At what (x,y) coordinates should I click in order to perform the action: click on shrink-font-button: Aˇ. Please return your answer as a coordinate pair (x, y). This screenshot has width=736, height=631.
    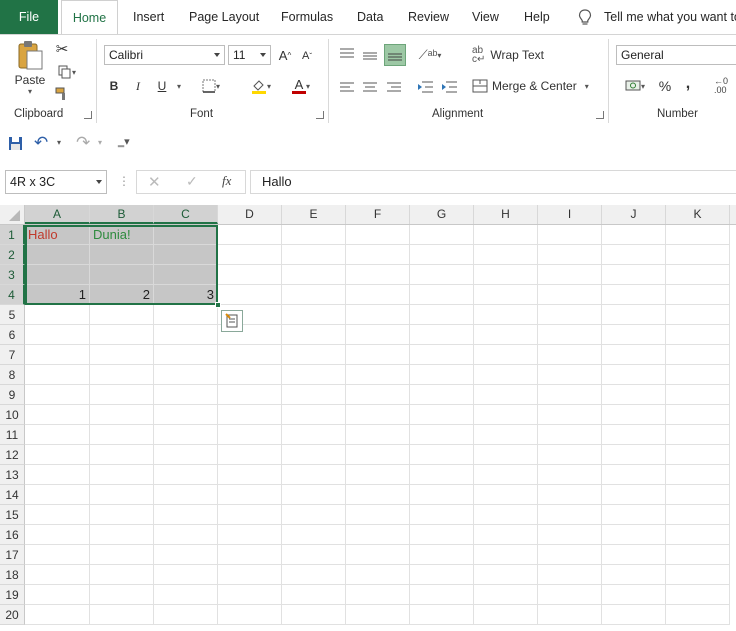
    Looking at the image, I should click on (307, 56).